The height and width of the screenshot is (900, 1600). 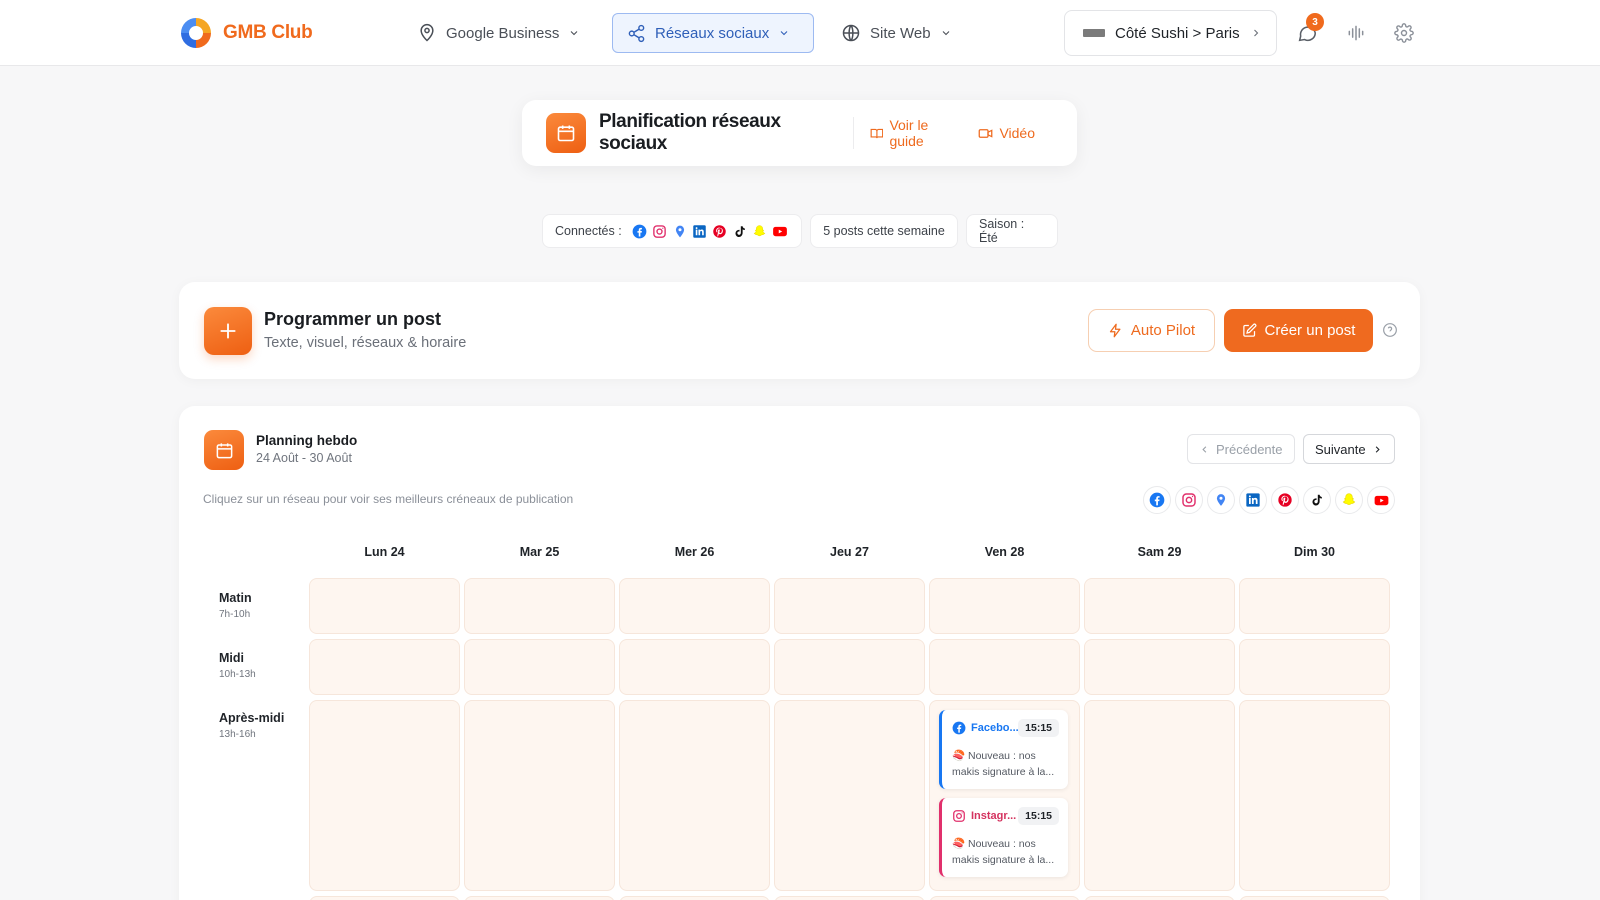 I want to click on create-post-label: Créer un post, so click(x=1310, y=330).